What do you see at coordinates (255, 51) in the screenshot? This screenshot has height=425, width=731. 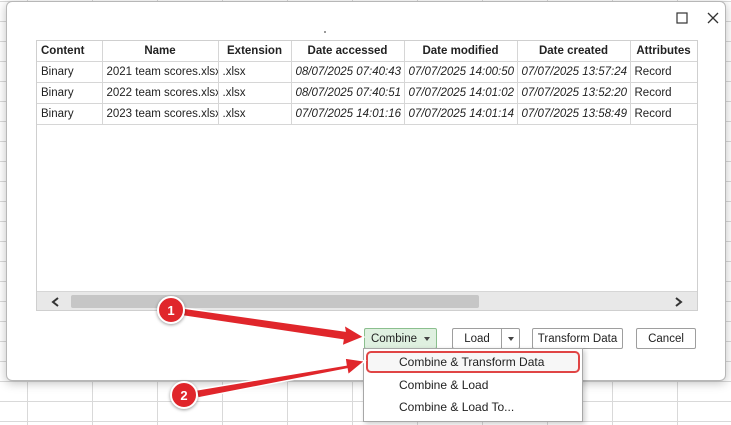 I see `column-header-extension: Extension` at bounding box center [255, 51].